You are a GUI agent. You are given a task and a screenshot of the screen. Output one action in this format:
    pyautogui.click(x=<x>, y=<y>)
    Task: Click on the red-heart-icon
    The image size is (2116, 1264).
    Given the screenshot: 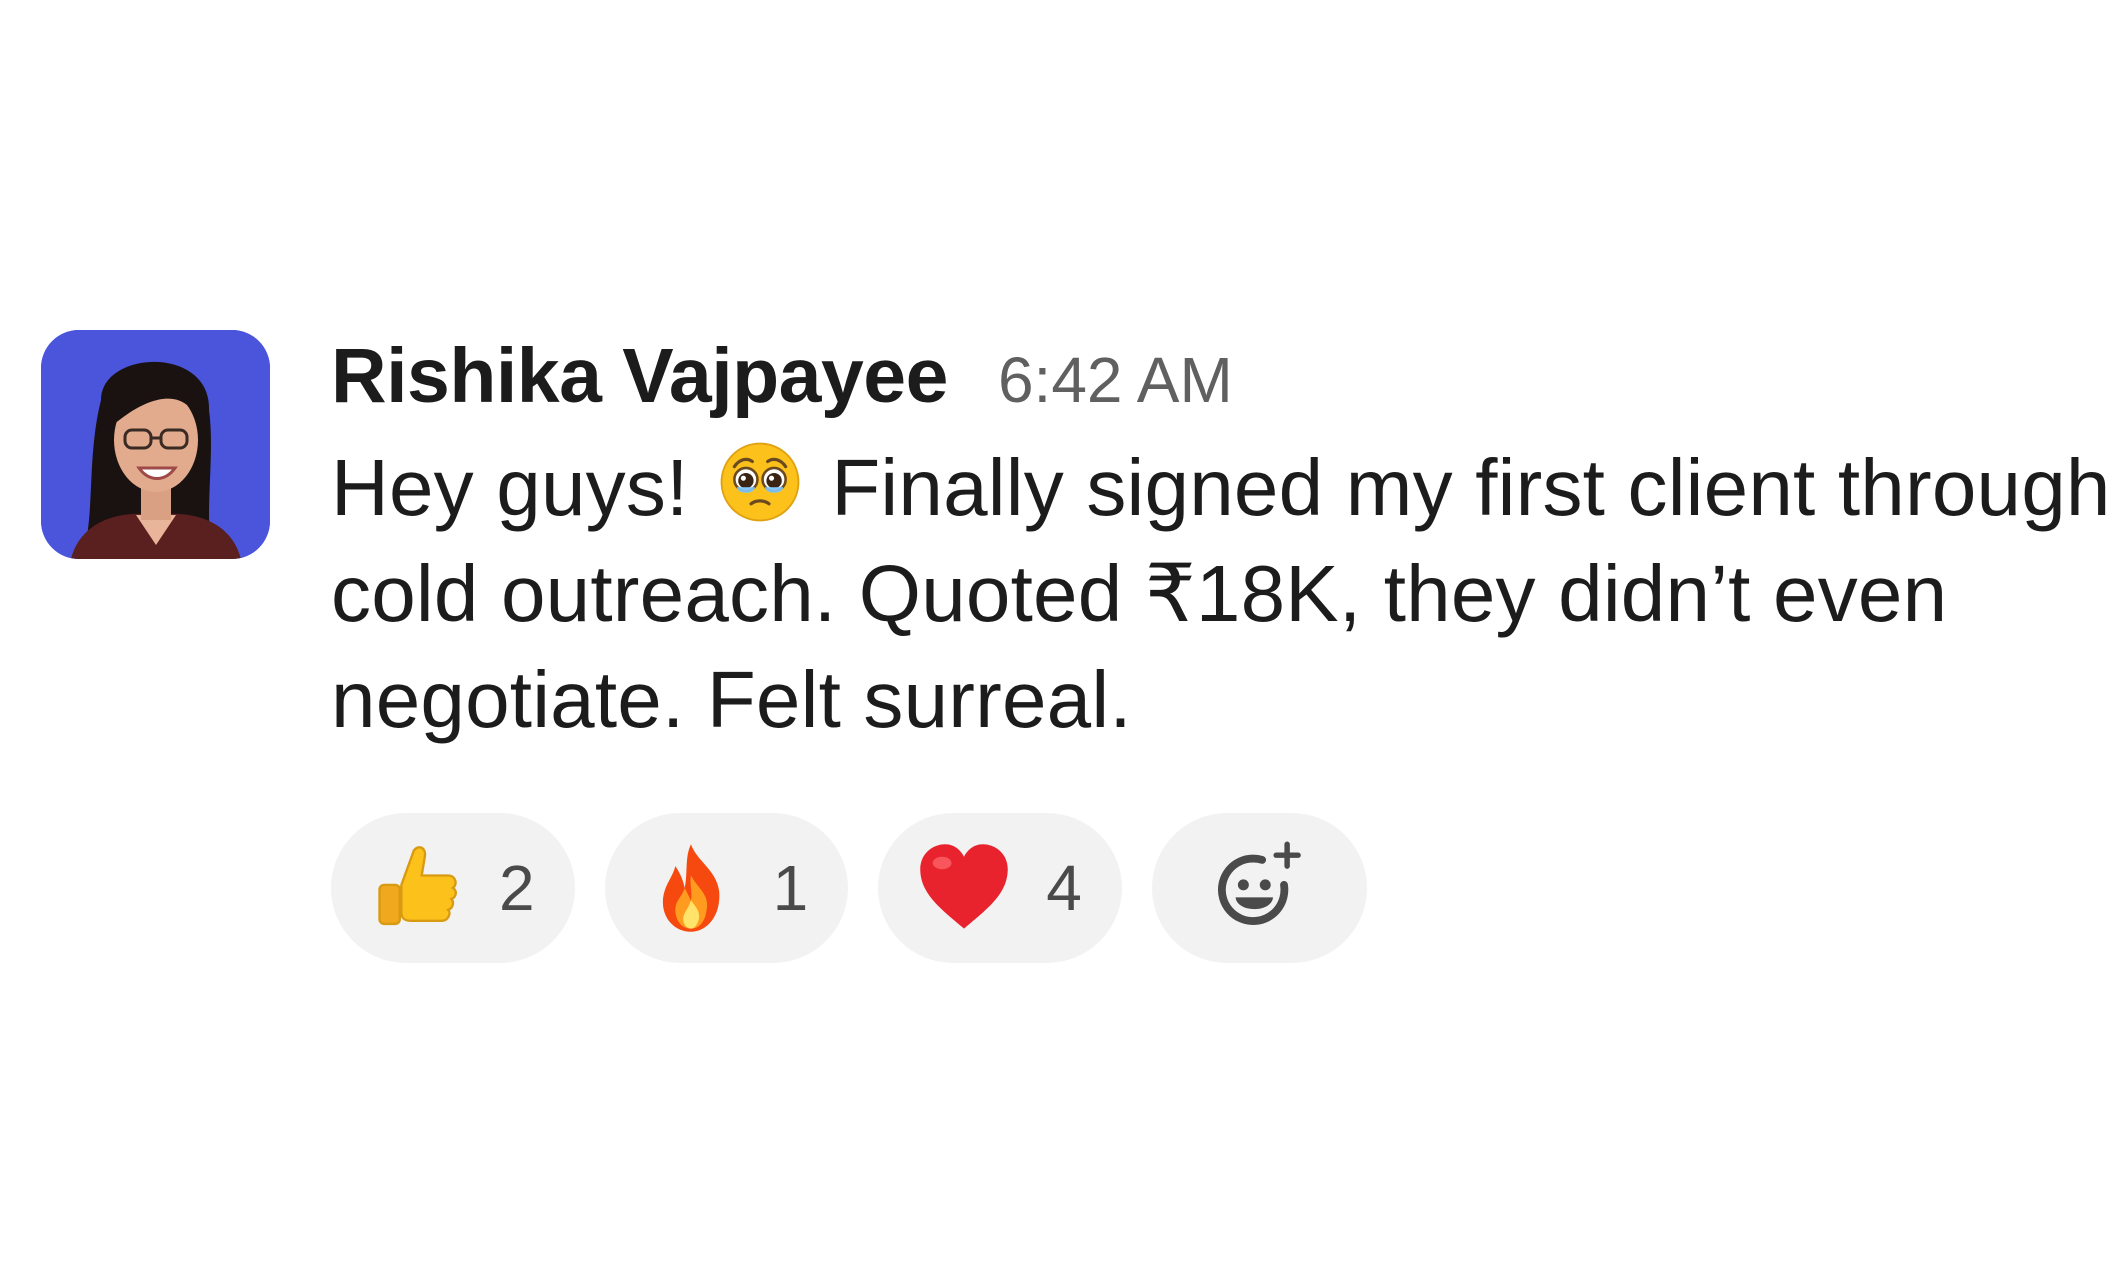 What is the action you would take?
    pyautogui.click(x=964, y=886)
    